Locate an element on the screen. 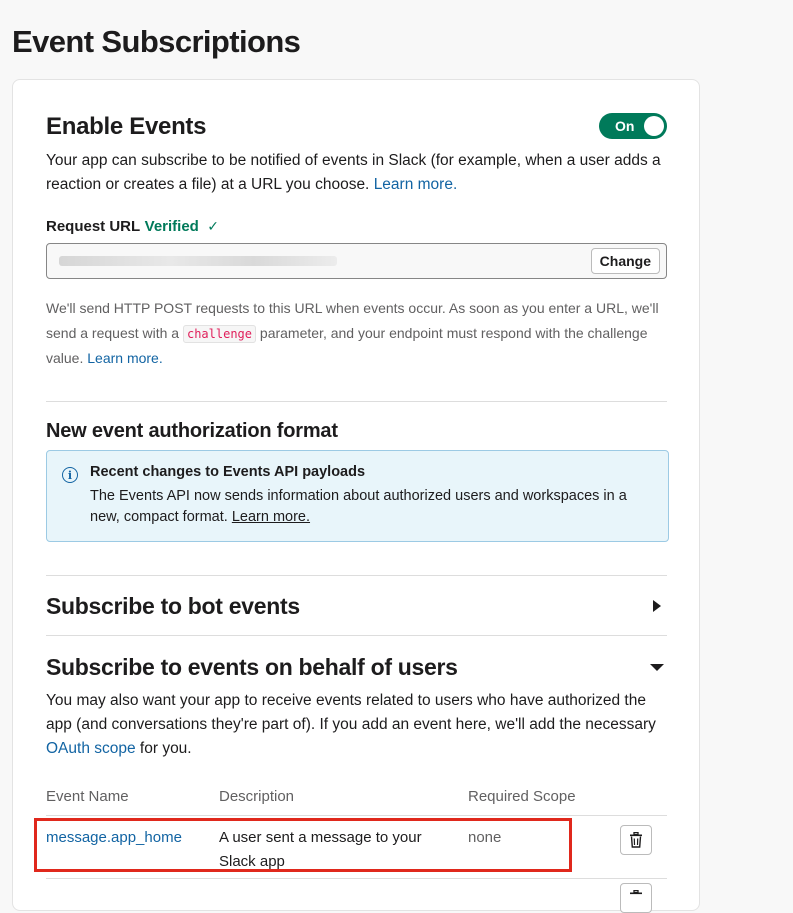  challenge-code: challenge is located at coordinates (219, 334).